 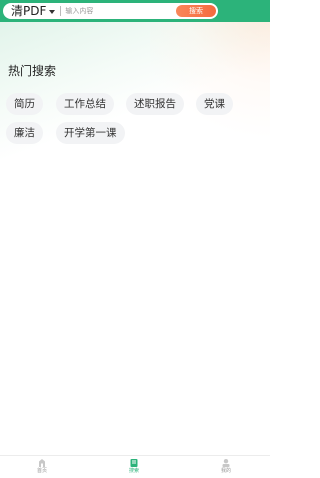 What do you see at coordinates (85, 104) in the screenshot?
I see `hot-tag-work-summary: 工作总结` at bounding box center [85, 104].